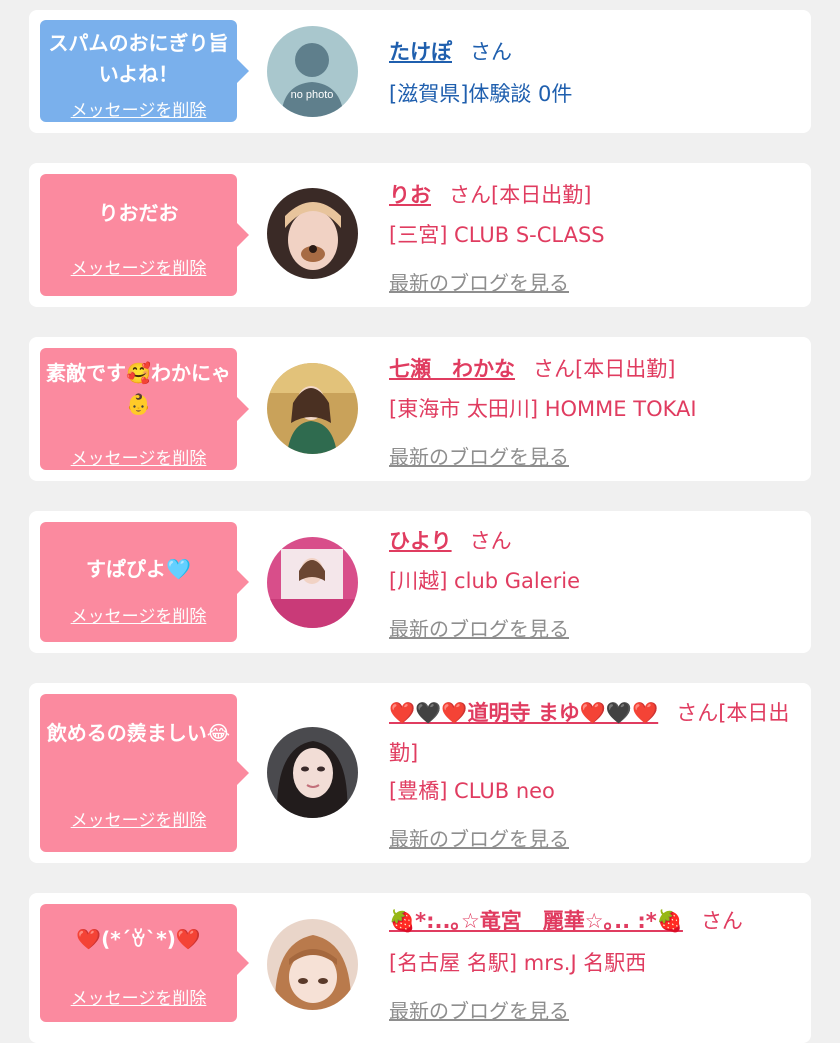 The image size is (840, 1043). I want to click on message-bubble: すぱぴよ🩵 メッセージを削除, so click(144, 582).